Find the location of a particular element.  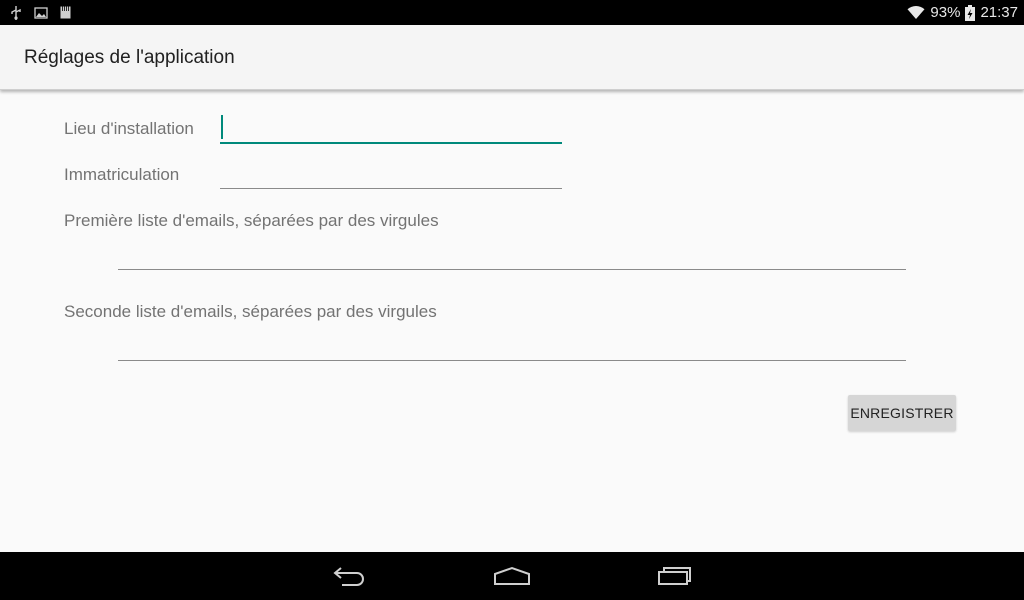

location-input is located at coordinates (391, 129).